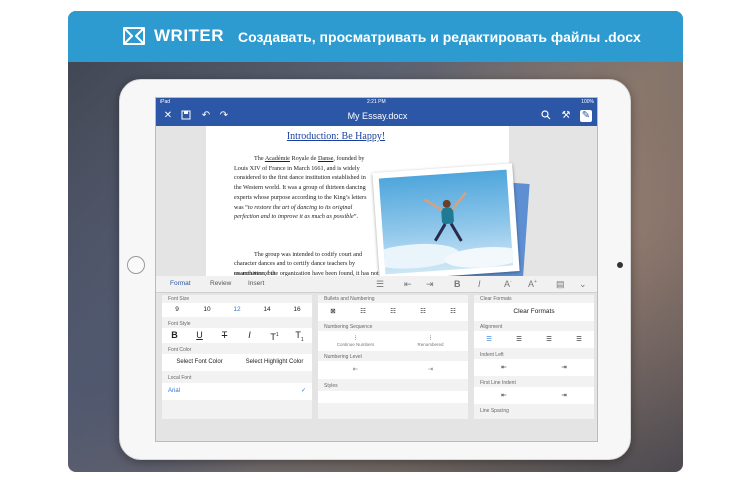 The image size is (750, 485). I want to click on continue-numbers-button: ⁝ Continue Numbers, so click(355, 341).